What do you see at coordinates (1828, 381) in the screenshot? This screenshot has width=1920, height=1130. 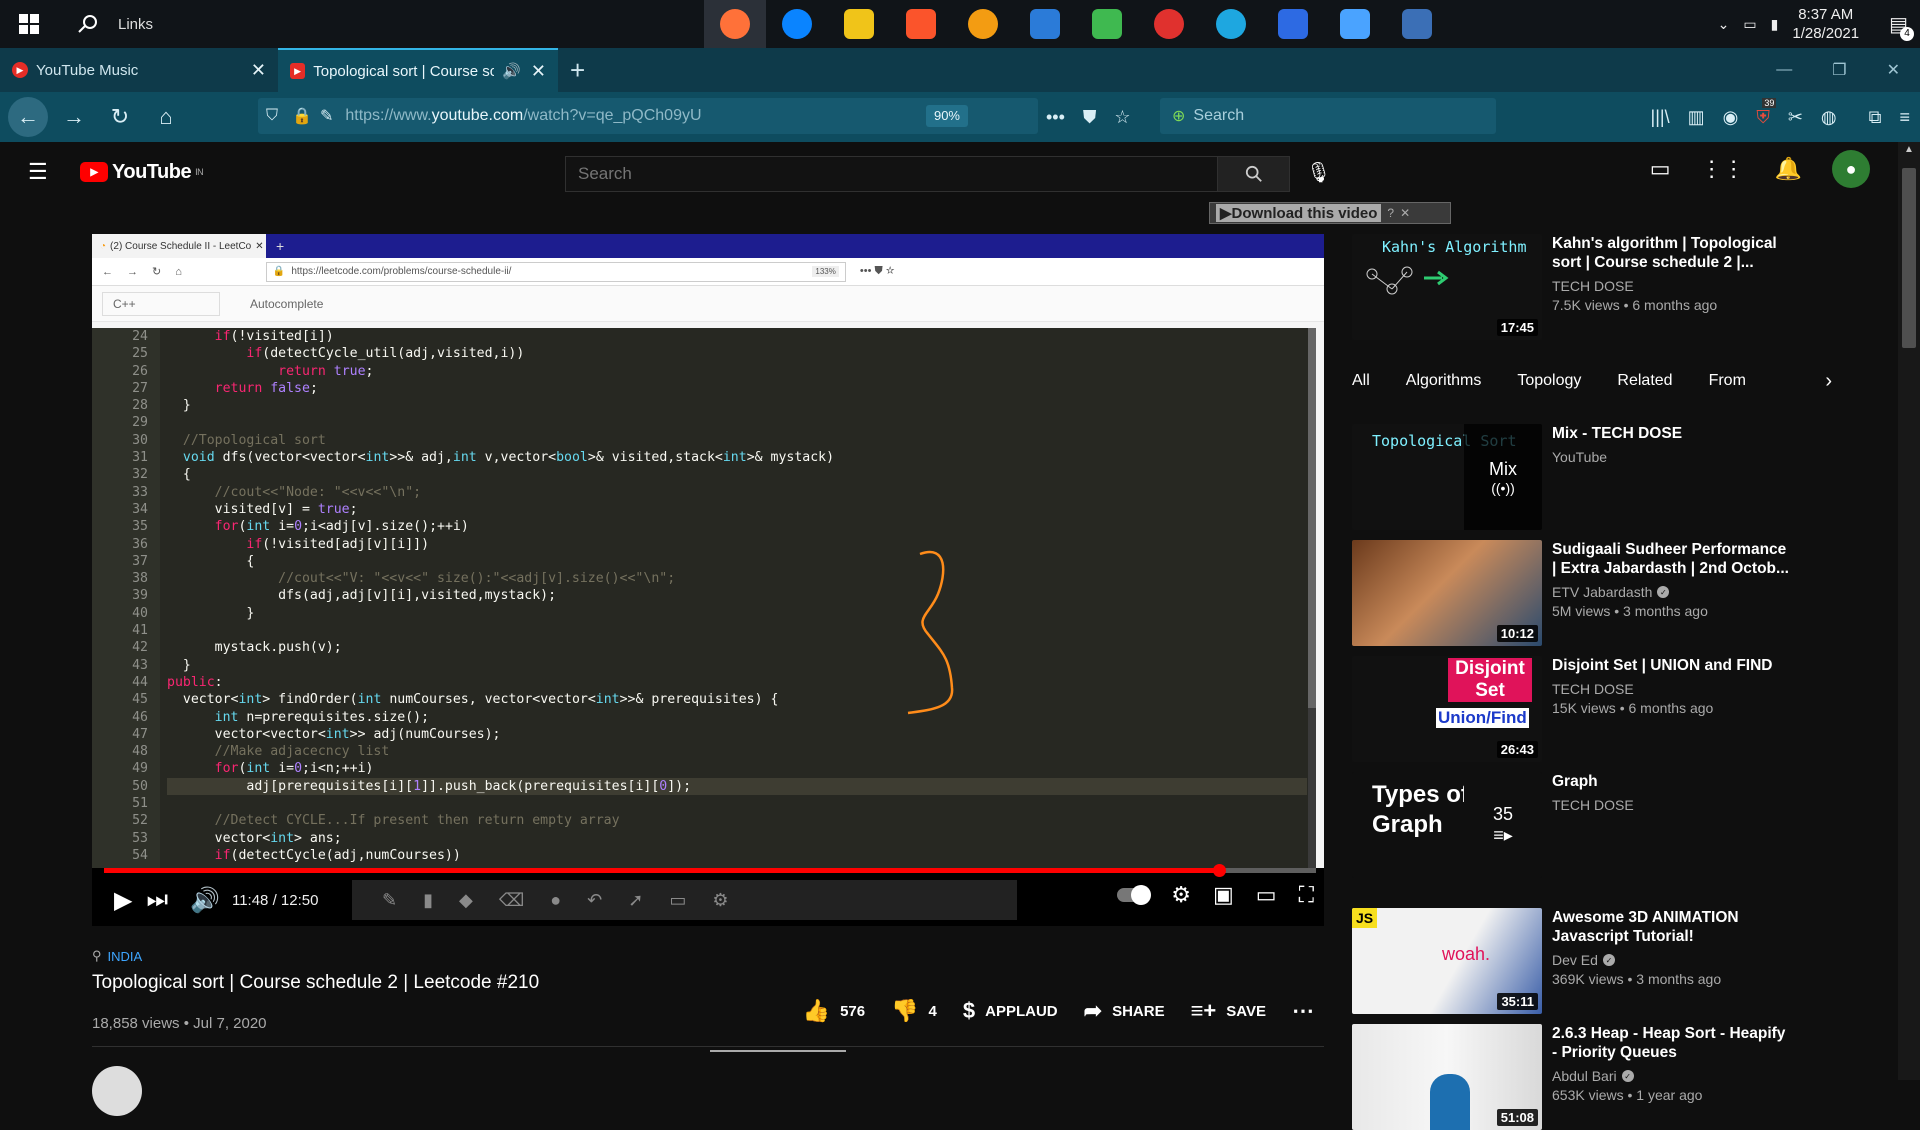 I see `chevron-right-icon: ›` at bounding box center [1828, 381].